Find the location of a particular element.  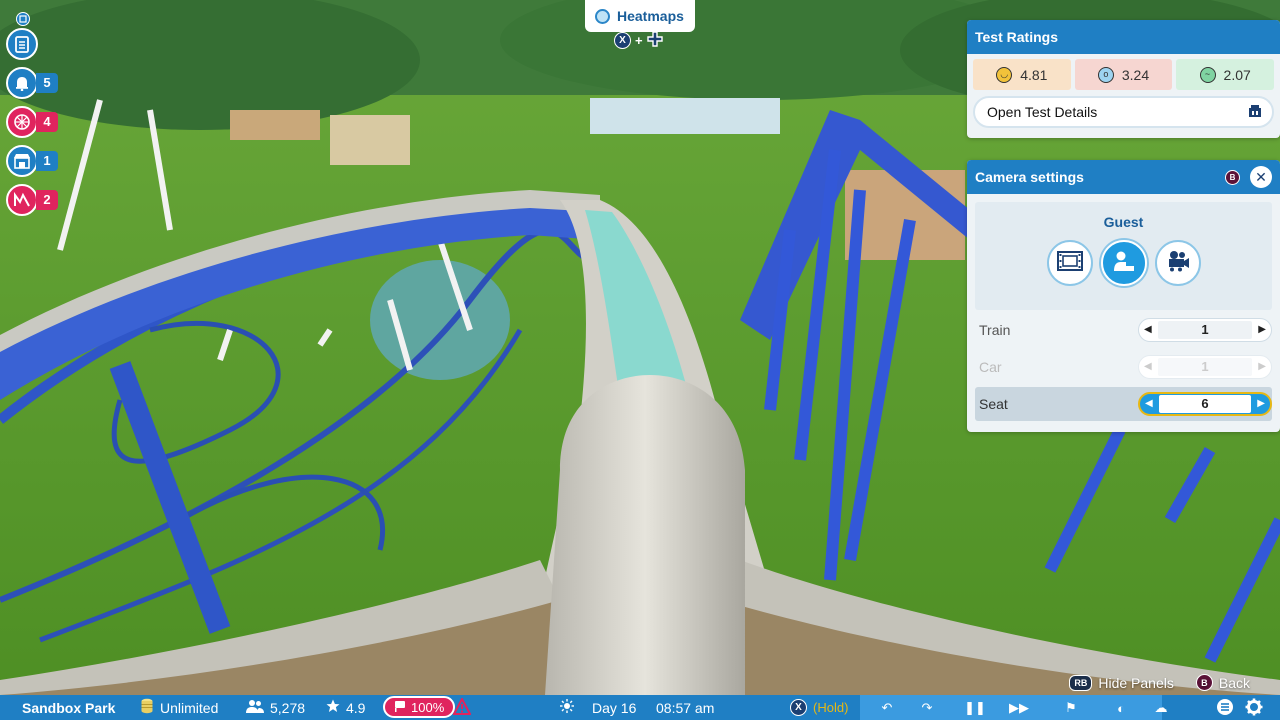

weather-toggle-icon: ☁ is located at coordinates (1161, 708).